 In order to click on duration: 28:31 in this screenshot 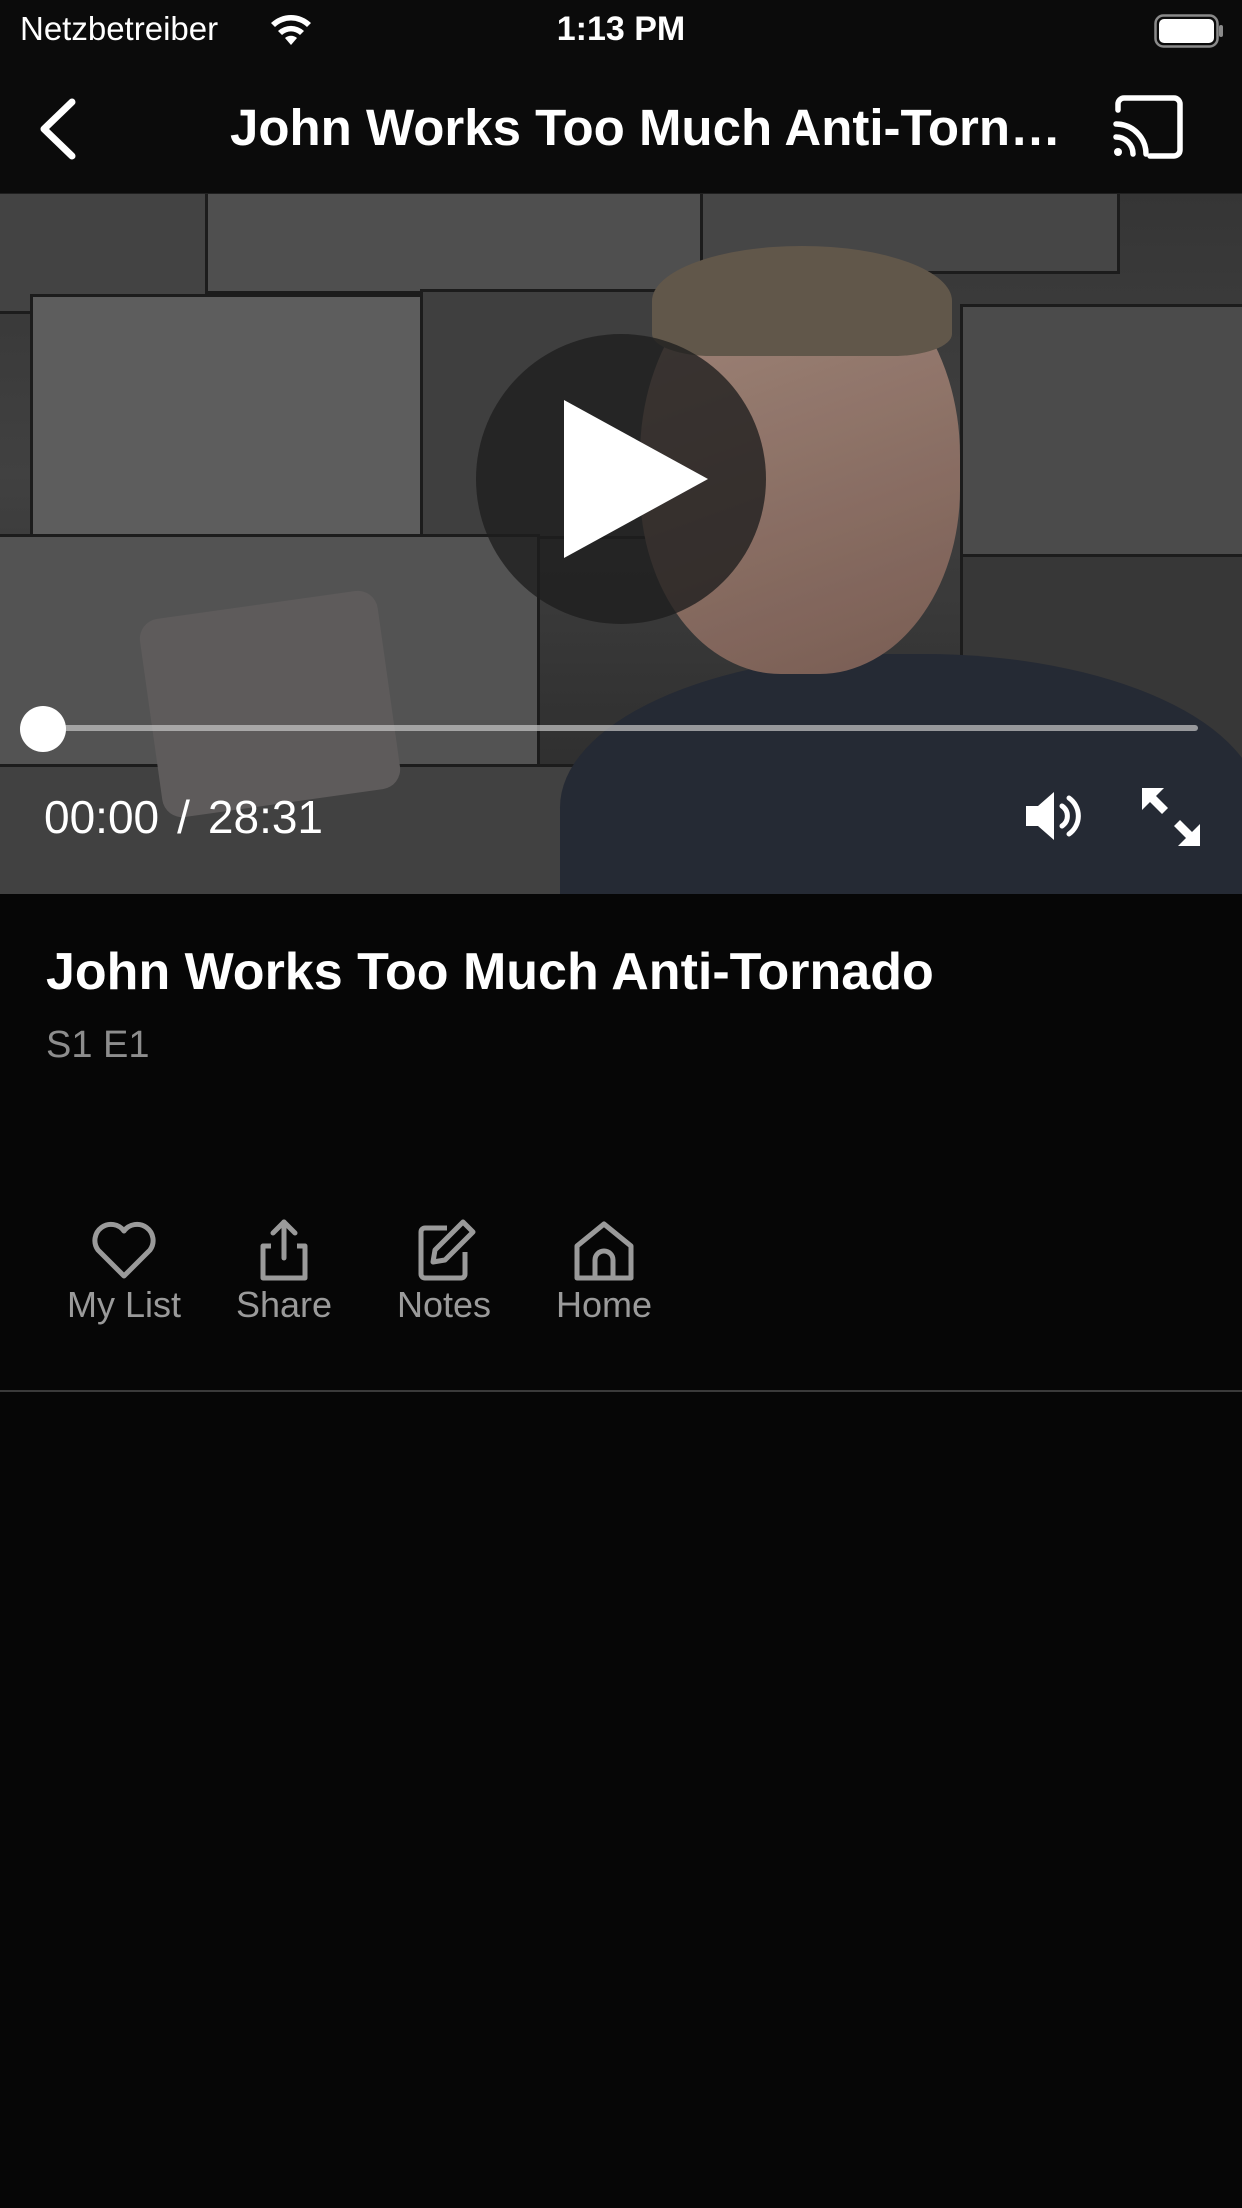, I will do `click(265, 817)`.